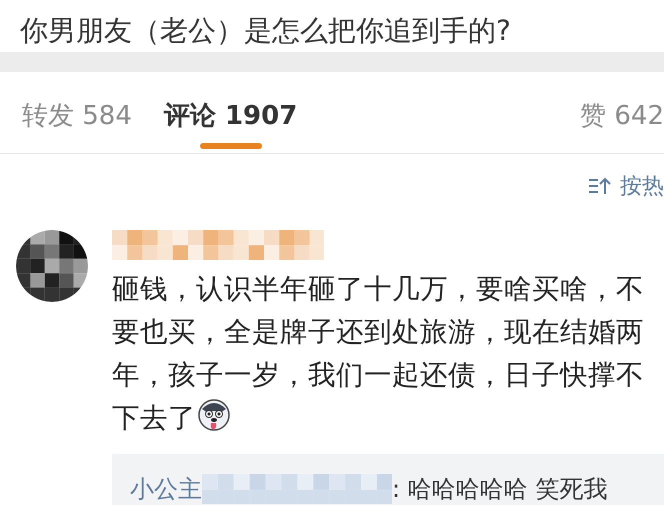 The width and height of the screenshot is (664, 505). Describe the element at coordinates (231, 125) in the screenshot. I see `tab: 评论 1907` at that location.